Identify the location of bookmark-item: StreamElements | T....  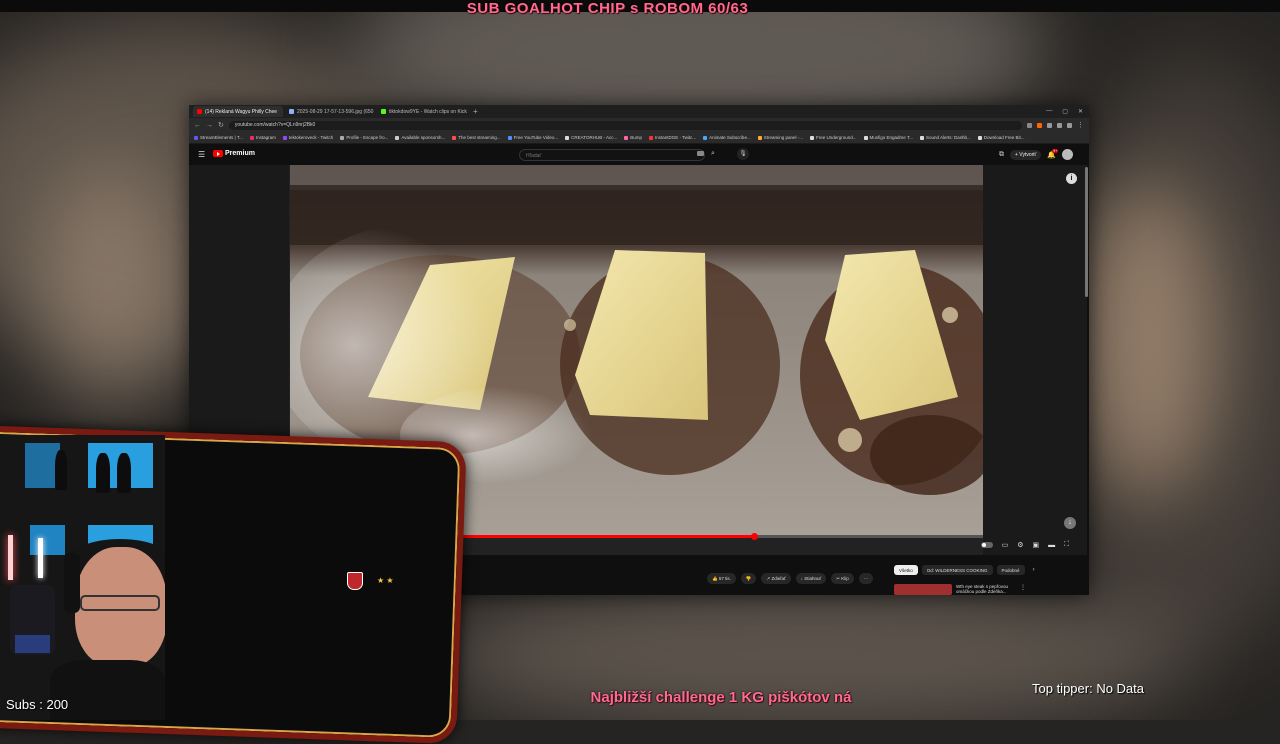
(218, 137).